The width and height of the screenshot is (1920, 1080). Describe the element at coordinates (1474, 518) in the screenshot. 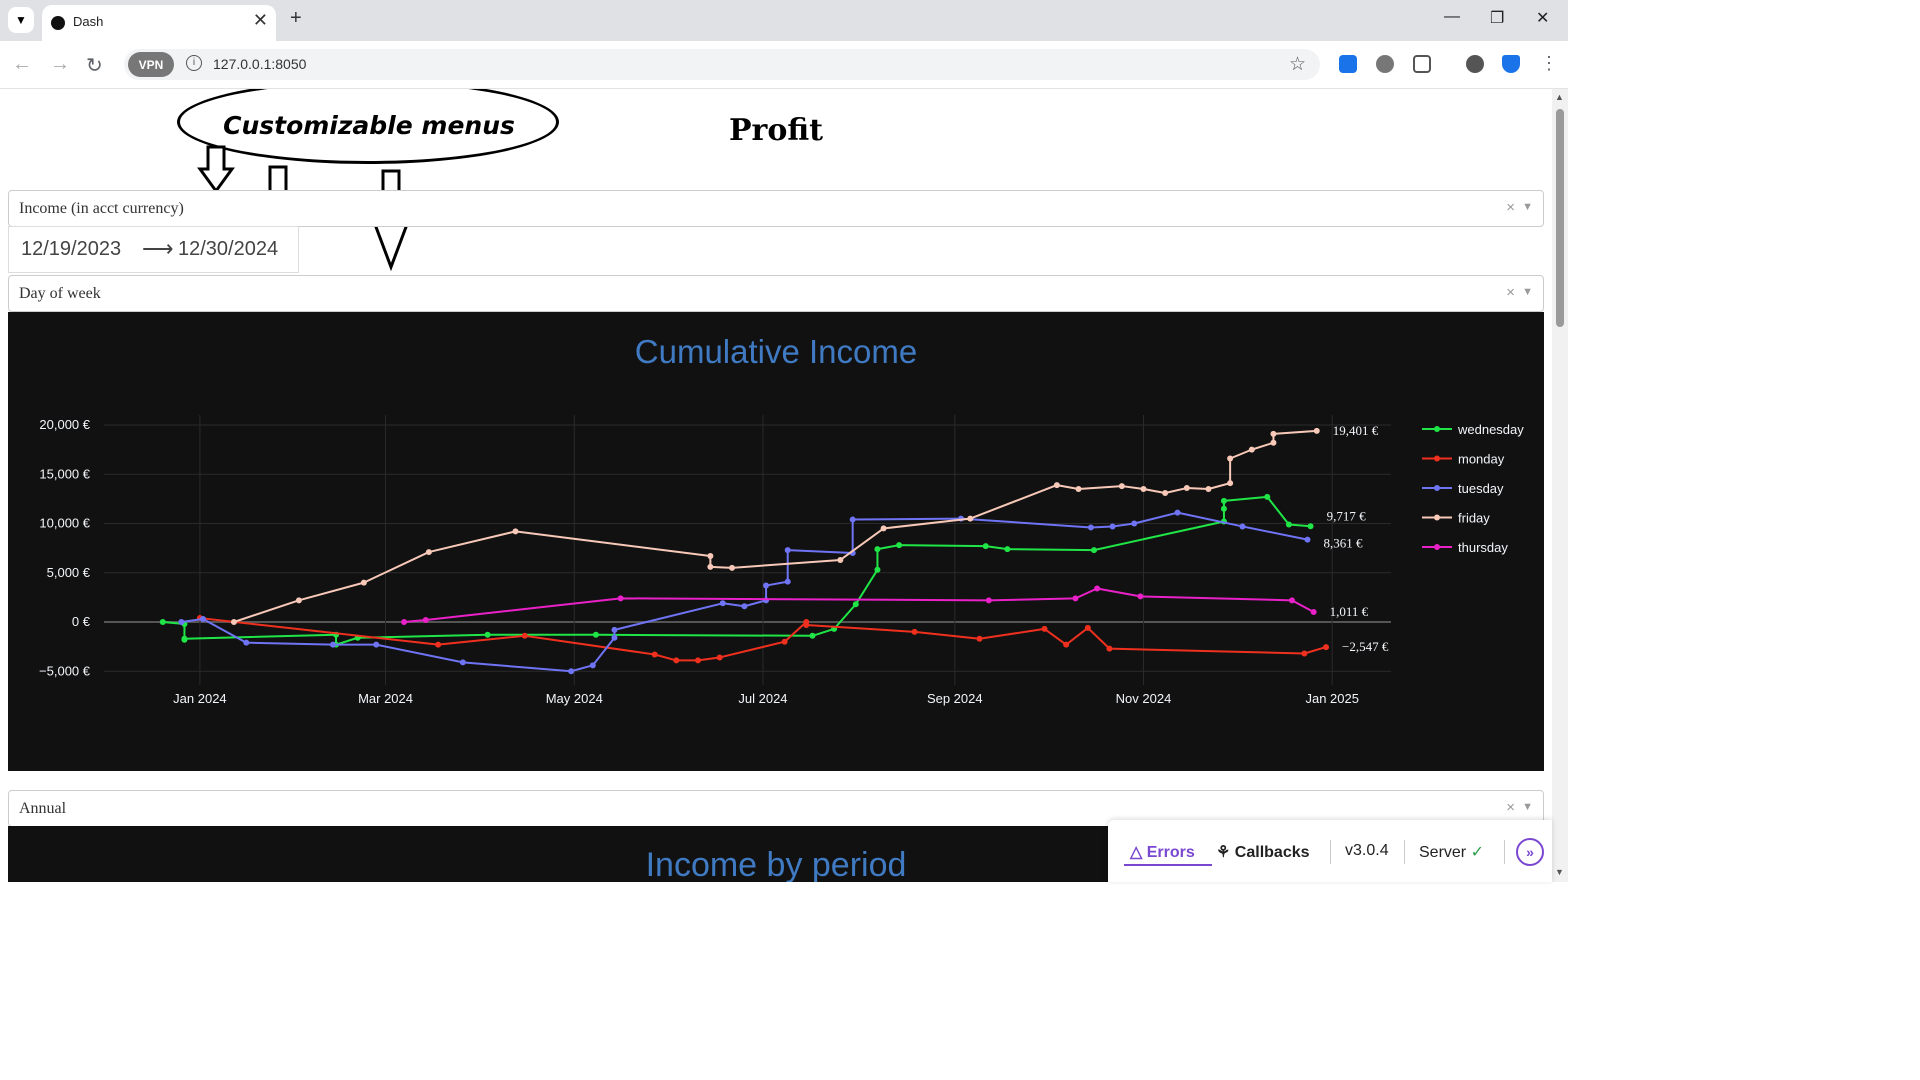

I see `legend-label-friday: friday` at that location.